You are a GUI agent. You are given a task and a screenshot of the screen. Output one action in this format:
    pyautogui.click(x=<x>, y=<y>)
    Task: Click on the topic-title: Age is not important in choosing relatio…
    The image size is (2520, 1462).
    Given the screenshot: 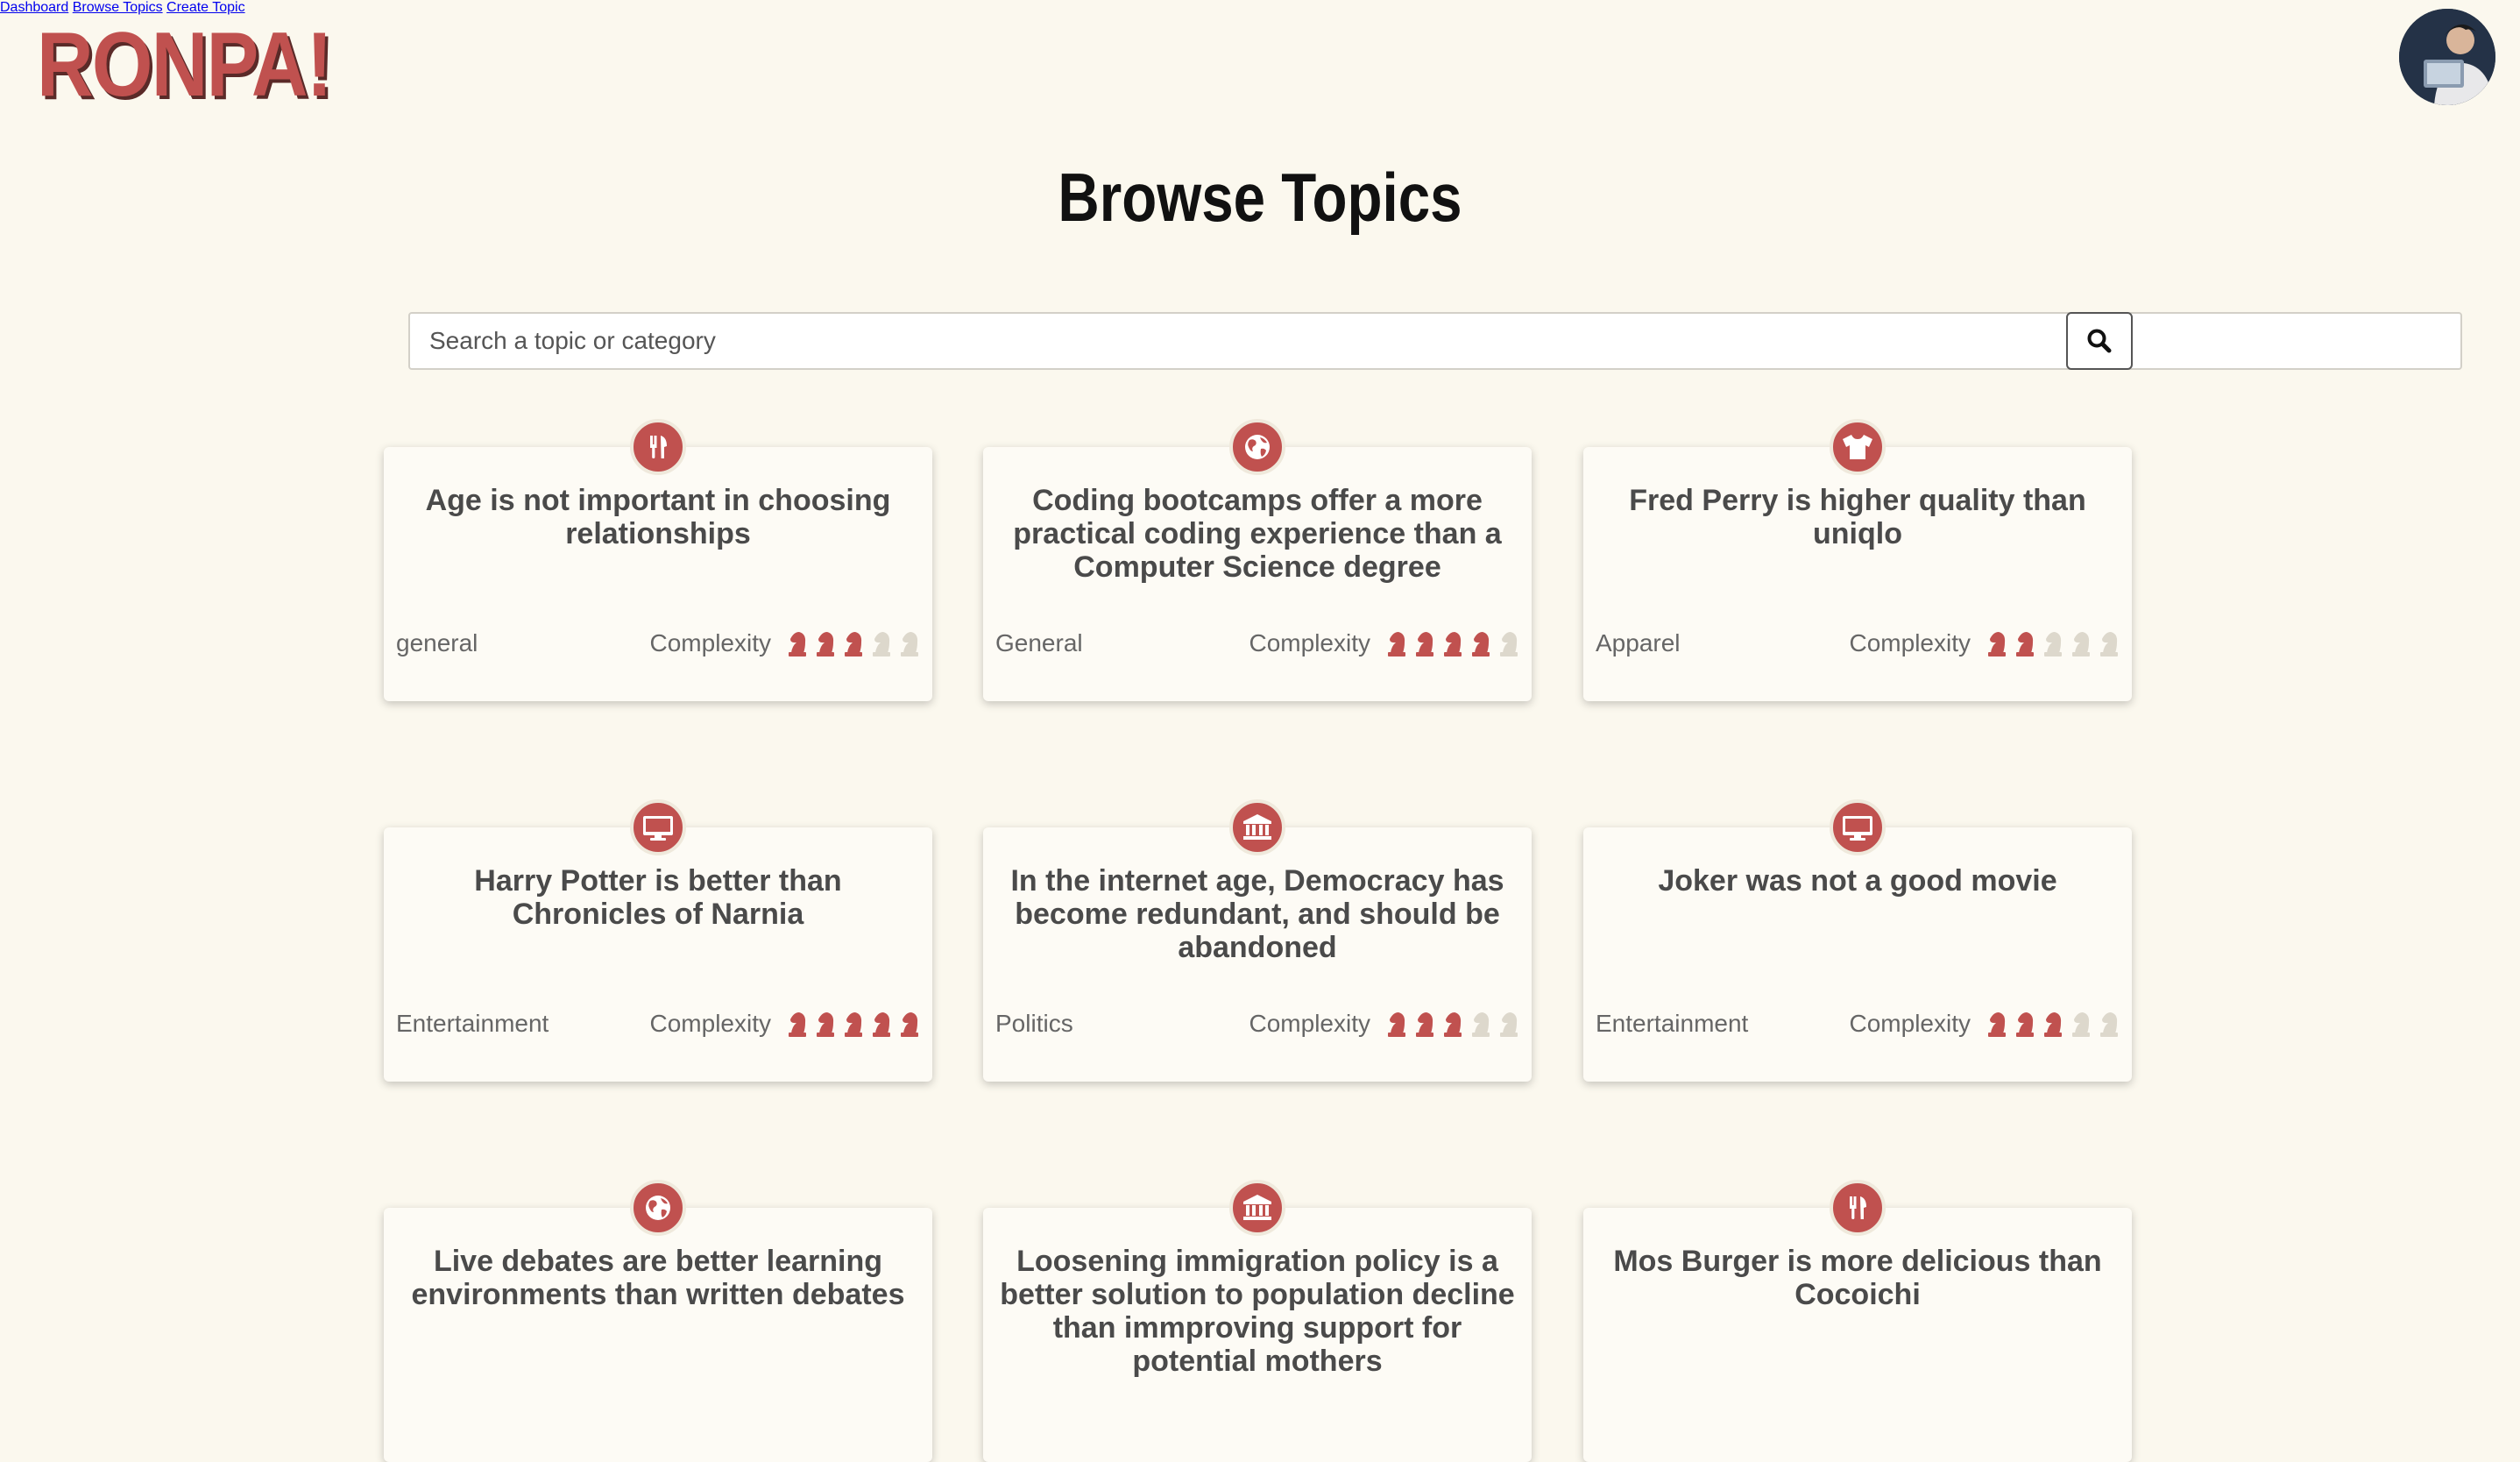 What is the action you would take?
    pyautogui.click(x=658, y=517)
    